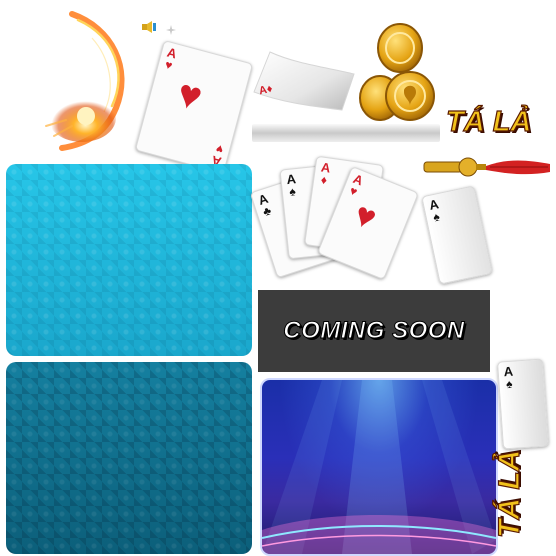  What do you see at coordinates (346, 133) in the screenshot?
I see `silver-bar` at bounding box center [346, 133].